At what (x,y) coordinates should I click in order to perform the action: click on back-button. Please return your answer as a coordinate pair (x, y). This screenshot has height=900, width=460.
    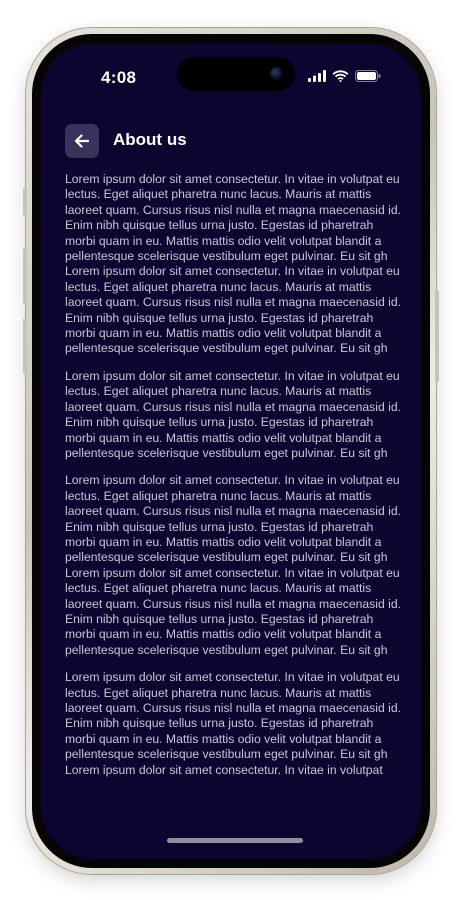
    Looking at the image, I should click on (82, 141).